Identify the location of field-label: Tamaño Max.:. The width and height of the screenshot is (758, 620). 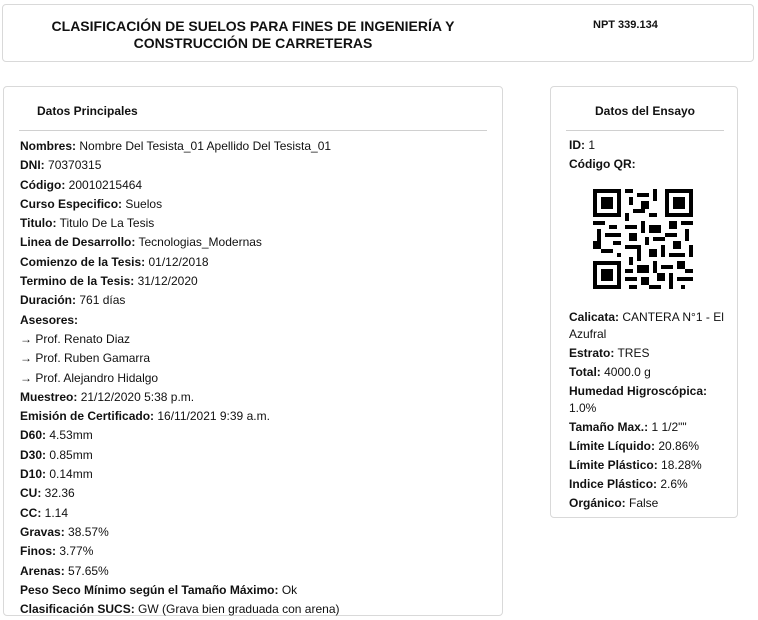
(609, 427).